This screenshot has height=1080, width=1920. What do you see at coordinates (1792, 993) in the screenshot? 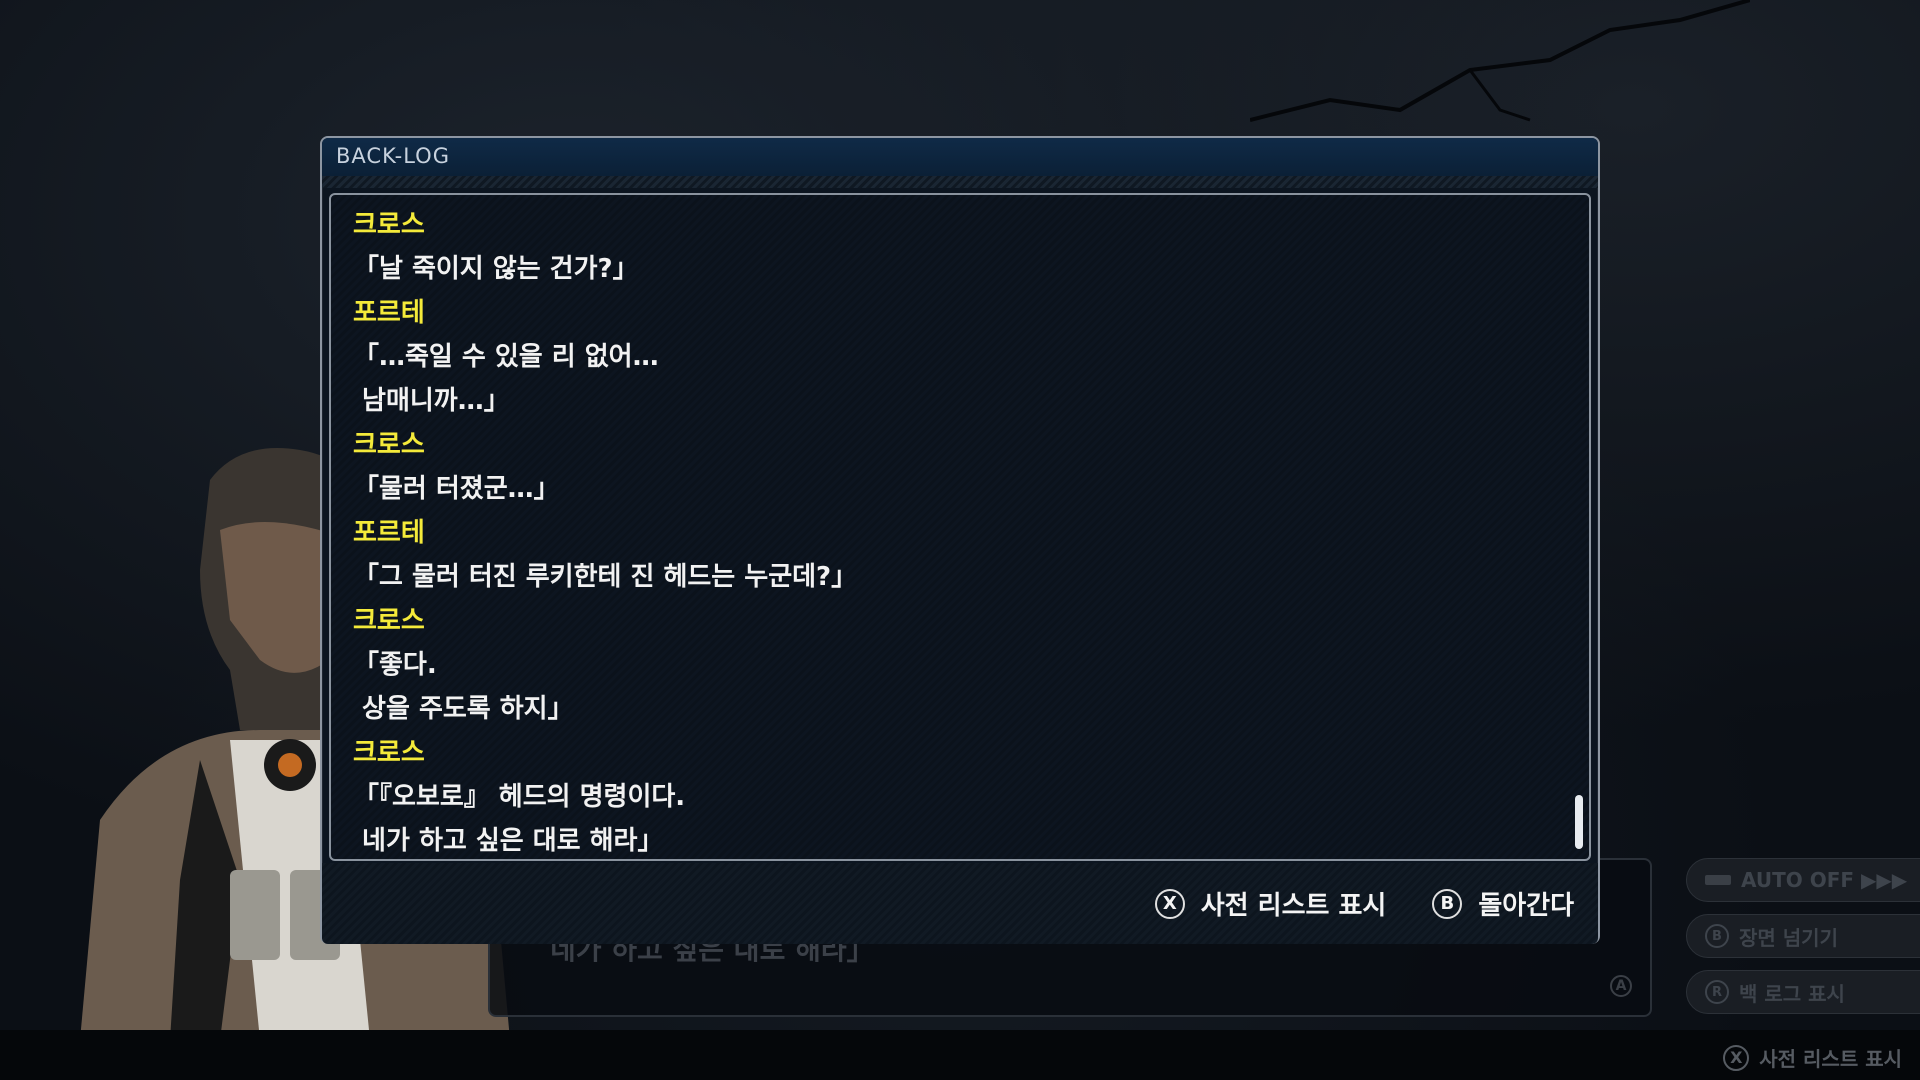
I see `backlog-label: 백 로그 표시` at bounding box center [1792, 993].